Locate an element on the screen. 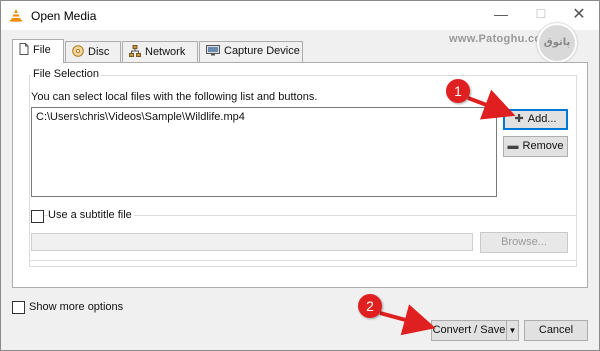  annotation-badge-1: 1 is located at coordinates (458, 91).